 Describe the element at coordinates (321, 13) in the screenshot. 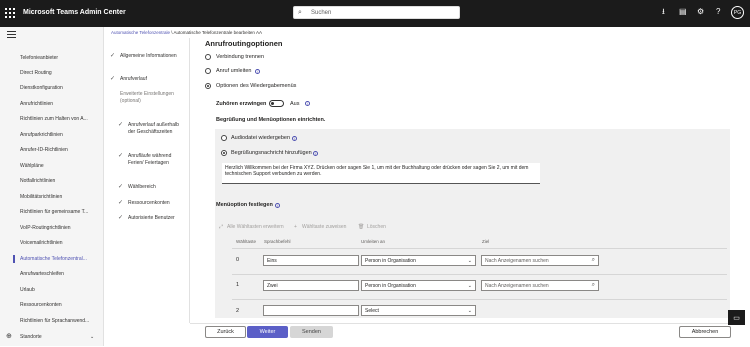

I see `search-placeholder: Suchen` at that location.